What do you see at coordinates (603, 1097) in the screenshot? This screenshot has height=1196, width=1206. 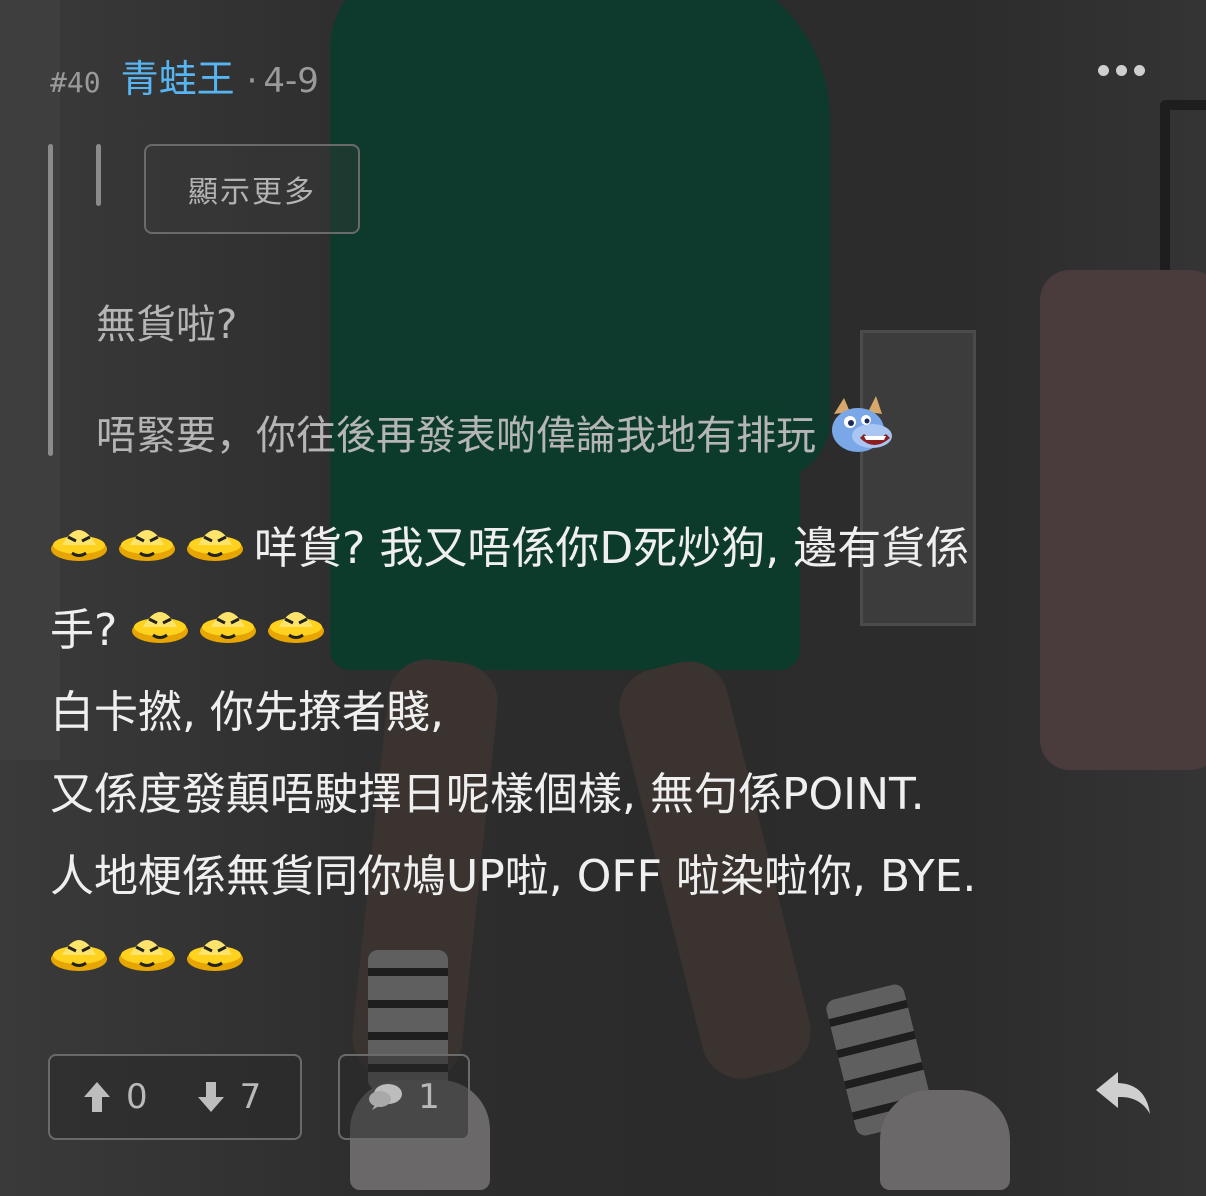 I see `post-footer: 0 7 1` at bounding box center [603, 1097].